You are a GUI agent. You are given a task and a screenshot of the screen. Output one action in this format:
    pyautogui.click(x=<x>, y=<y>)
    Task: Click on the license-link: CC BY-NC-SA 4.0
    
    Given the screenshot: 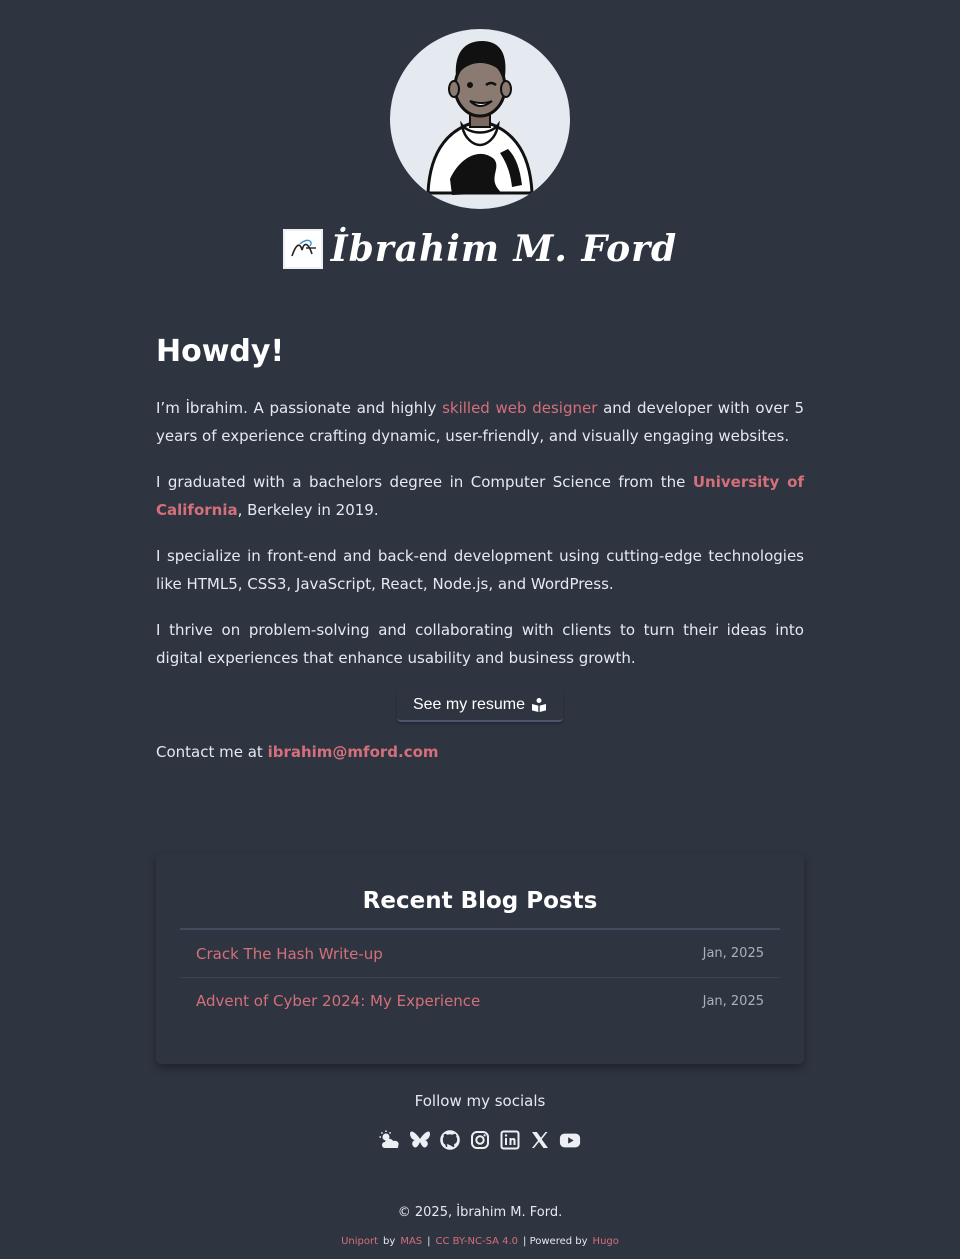 What is the action you would take?
    pyautogui.click(x=477, y=1241)
    